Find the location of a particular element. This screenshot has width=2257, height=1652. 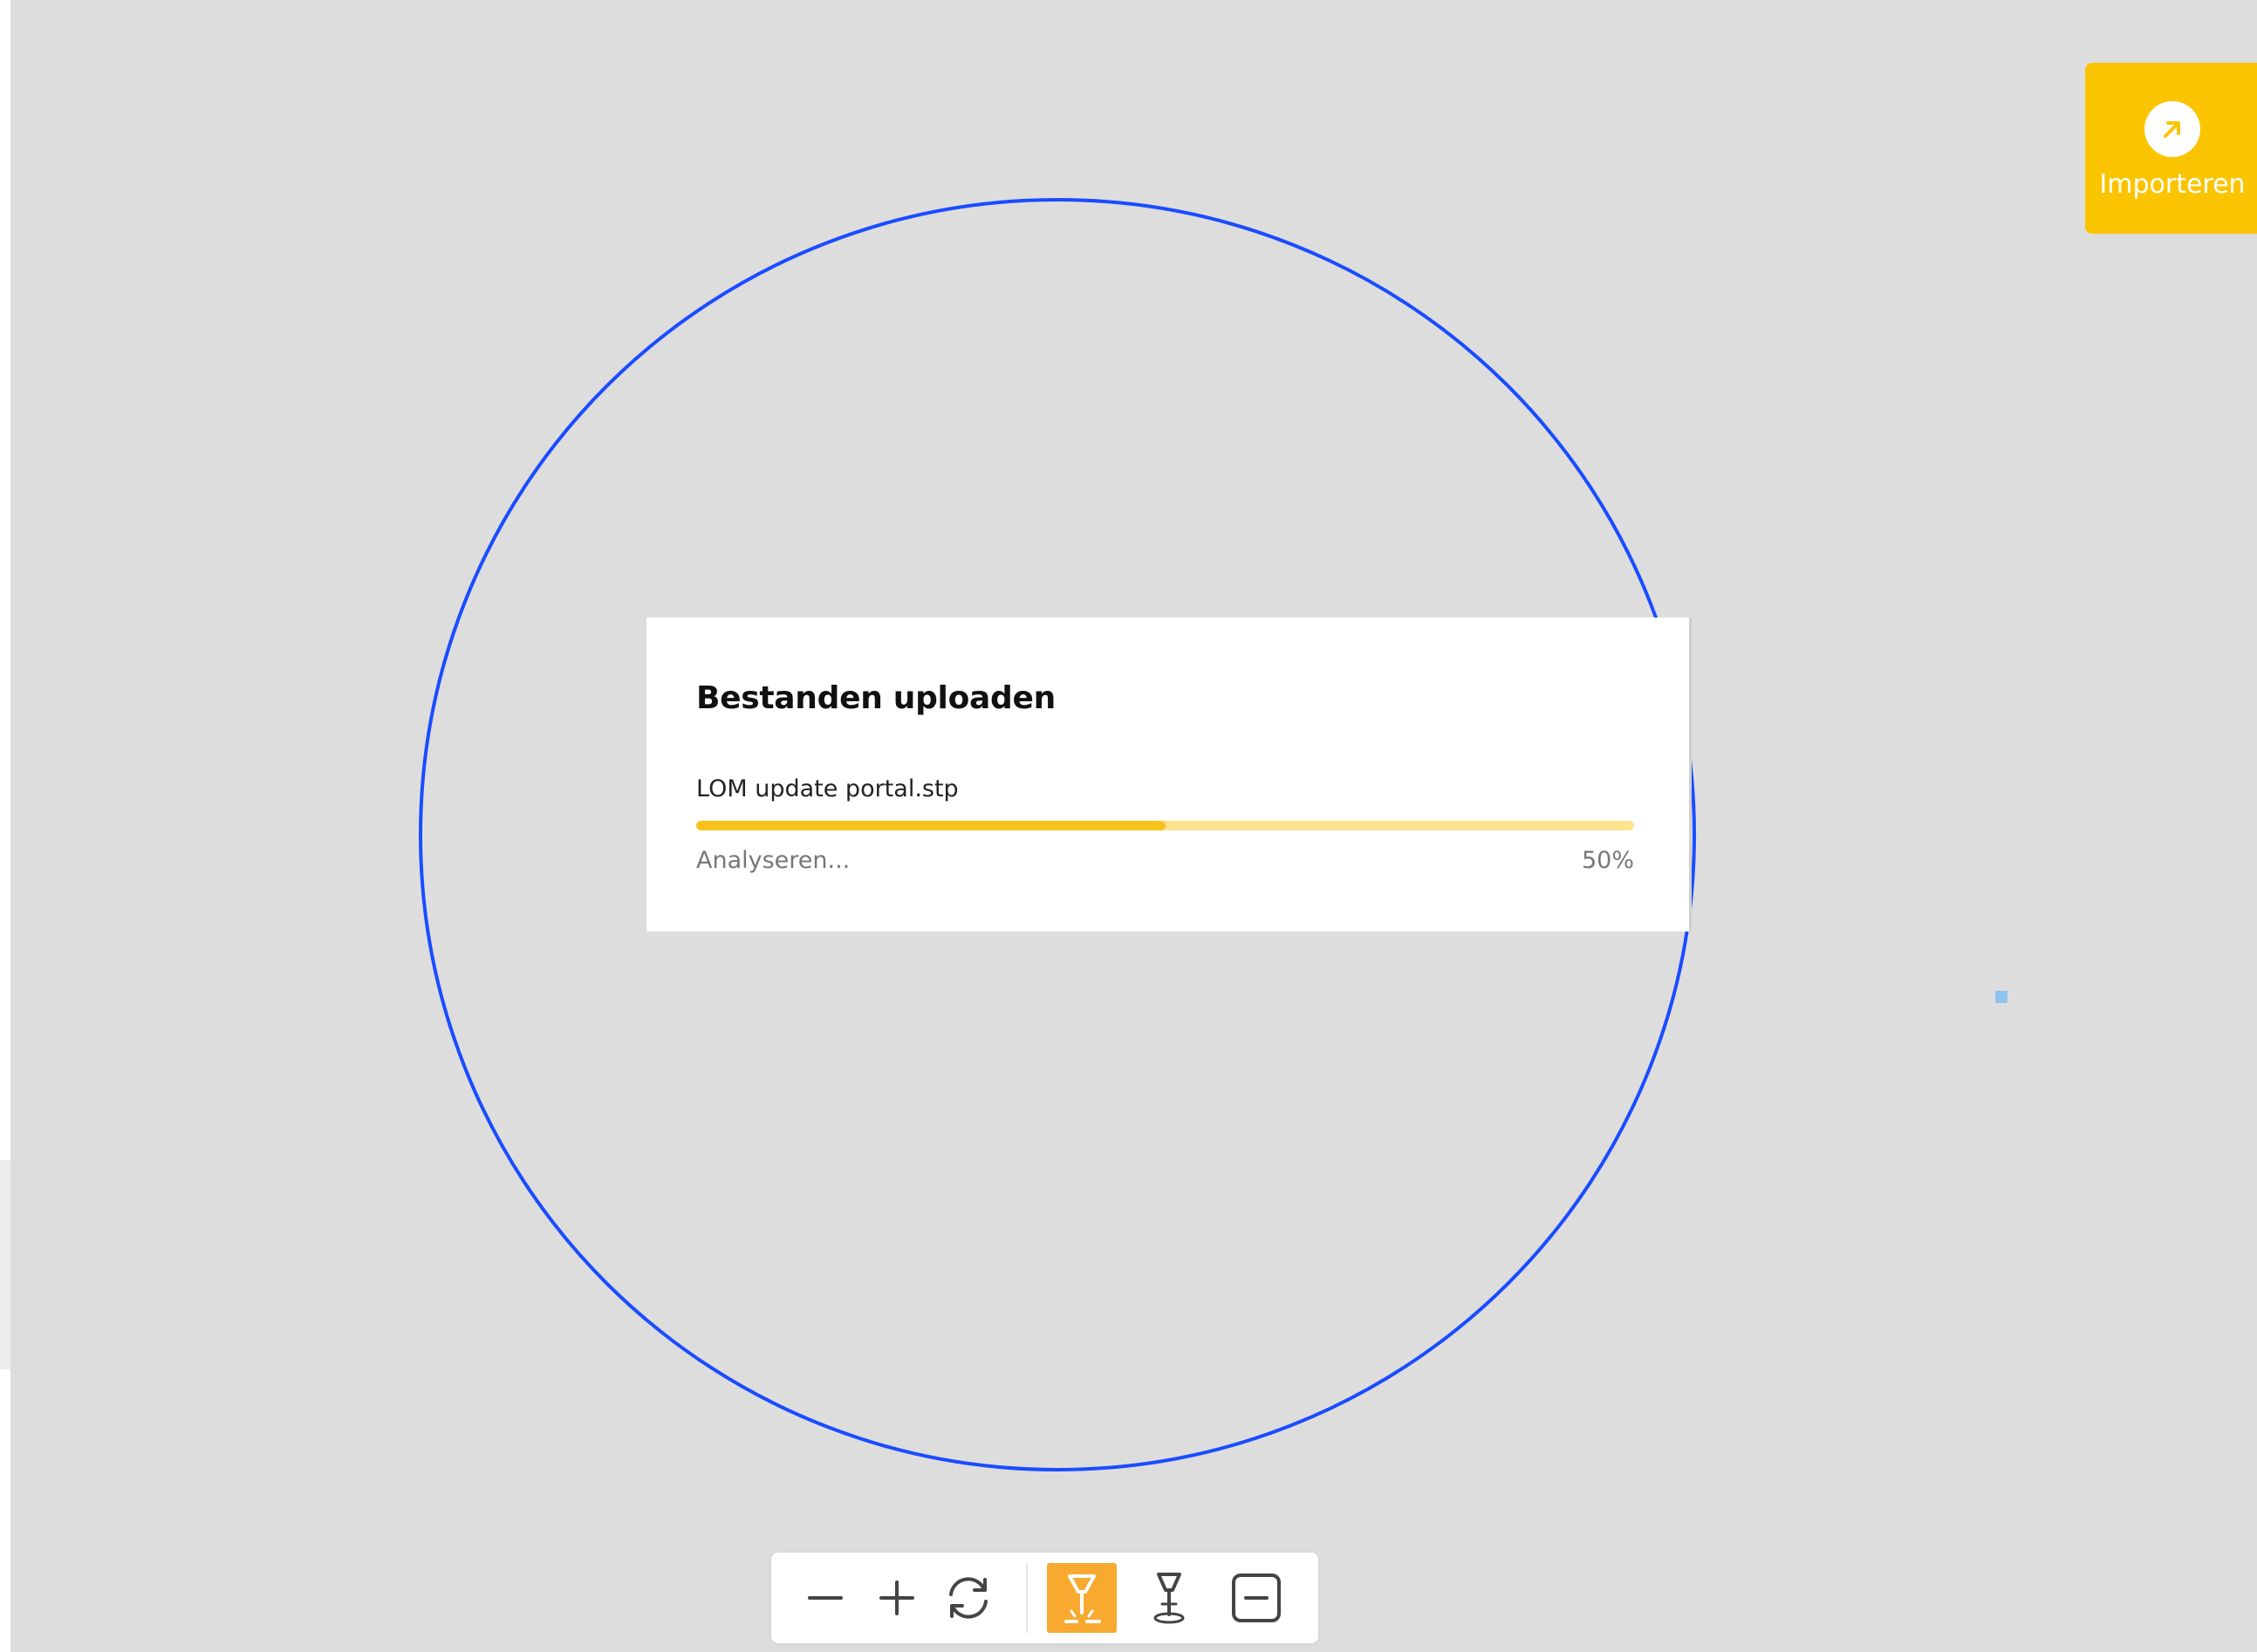

dialog-title: Bestanden uploaden is located at coordinates (876, 698).